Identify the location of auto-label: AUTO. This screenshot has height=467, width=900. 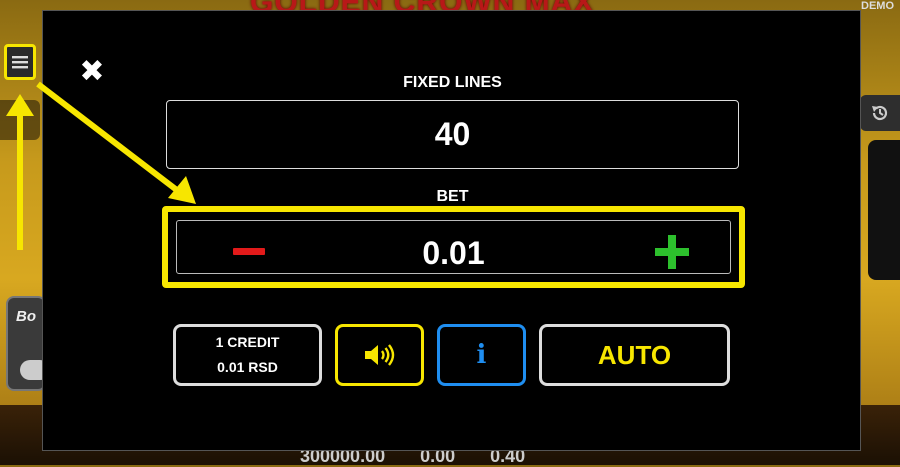
(634, 354).